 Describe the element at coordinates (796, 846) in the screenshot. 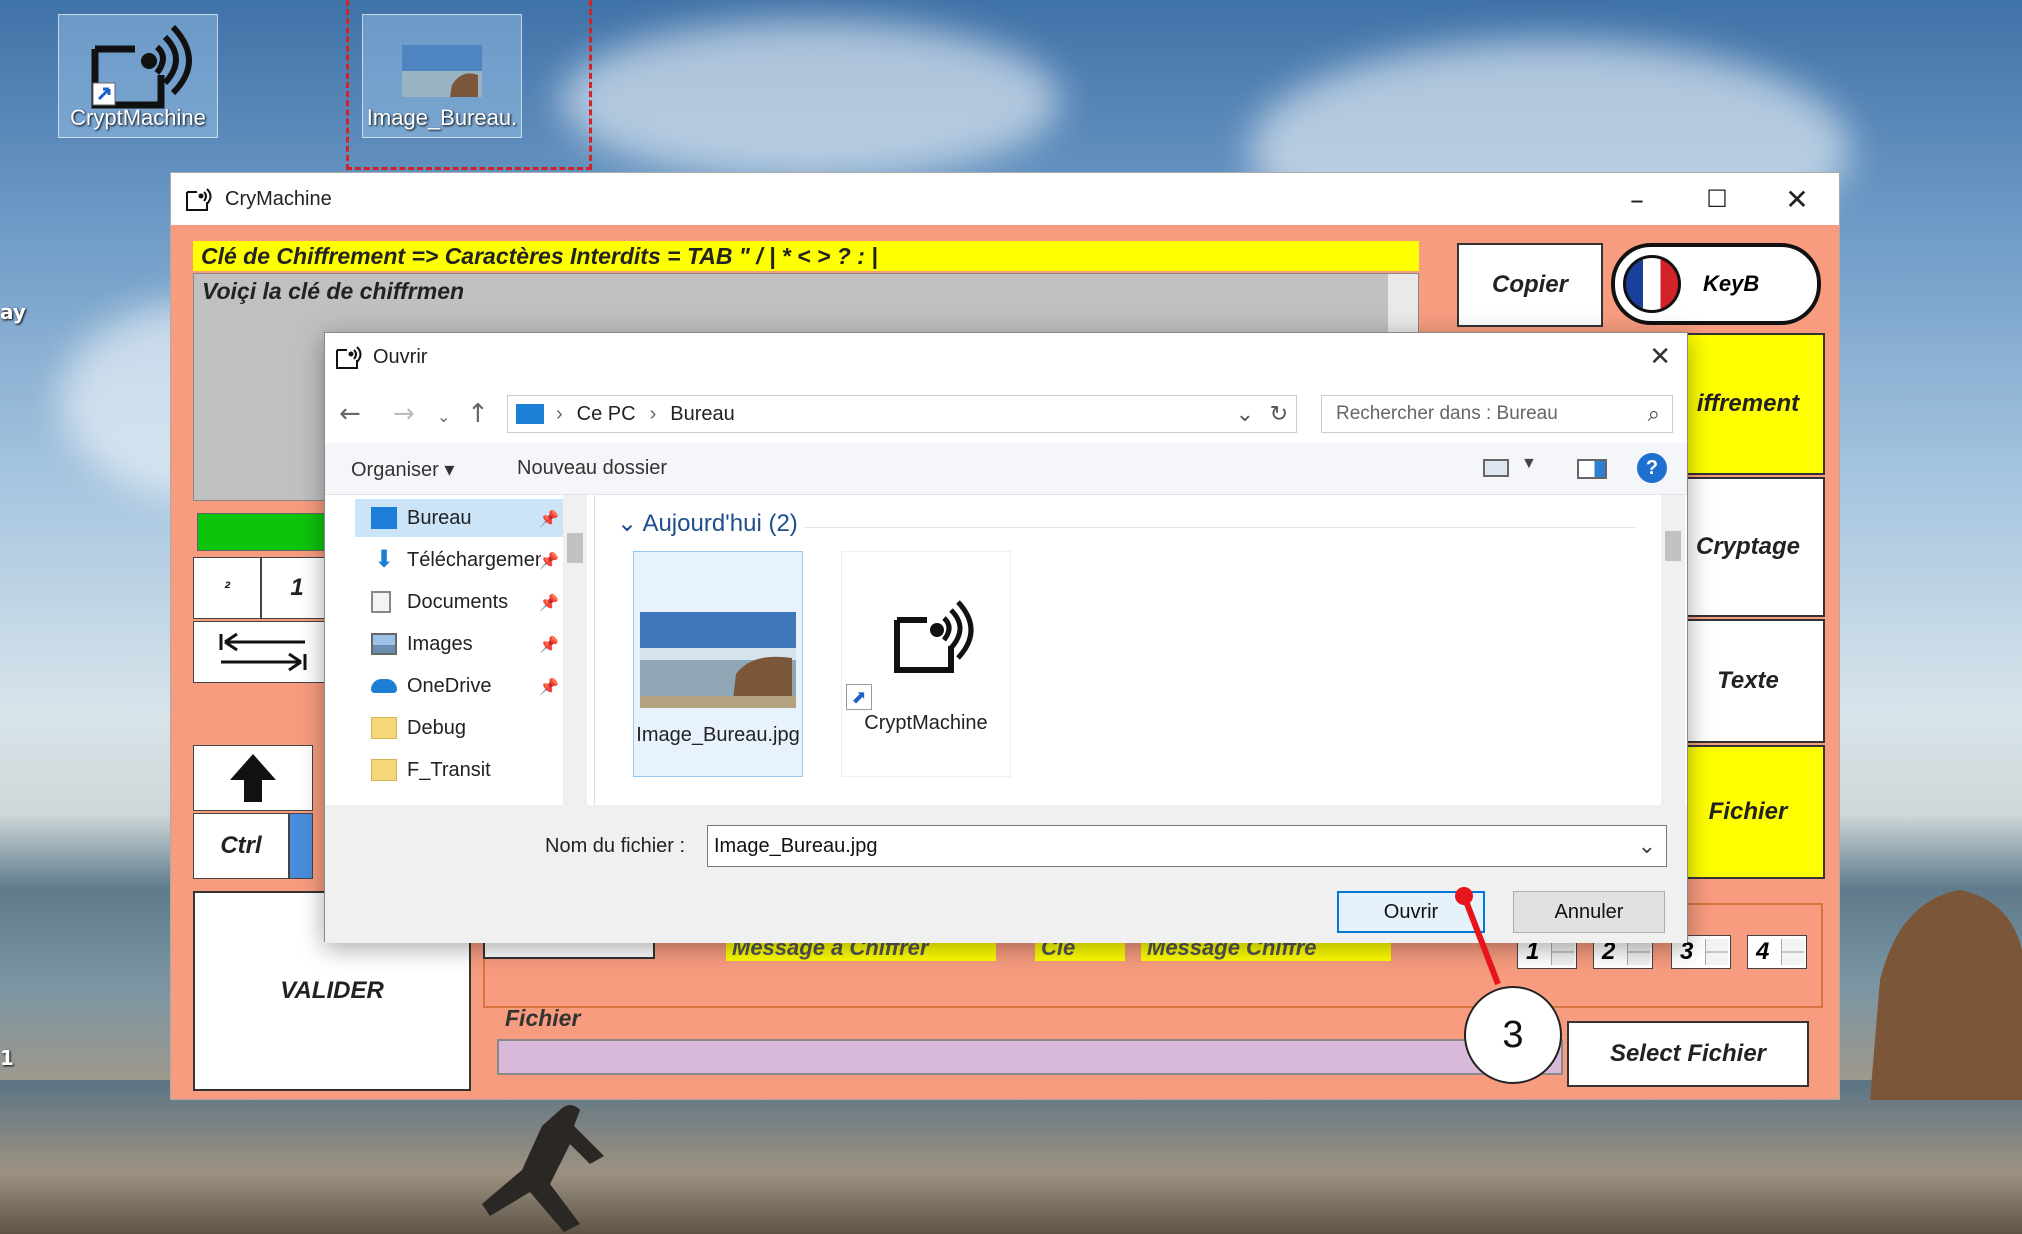

I see `filename-value: Image_Bureau.jpg` at that location.